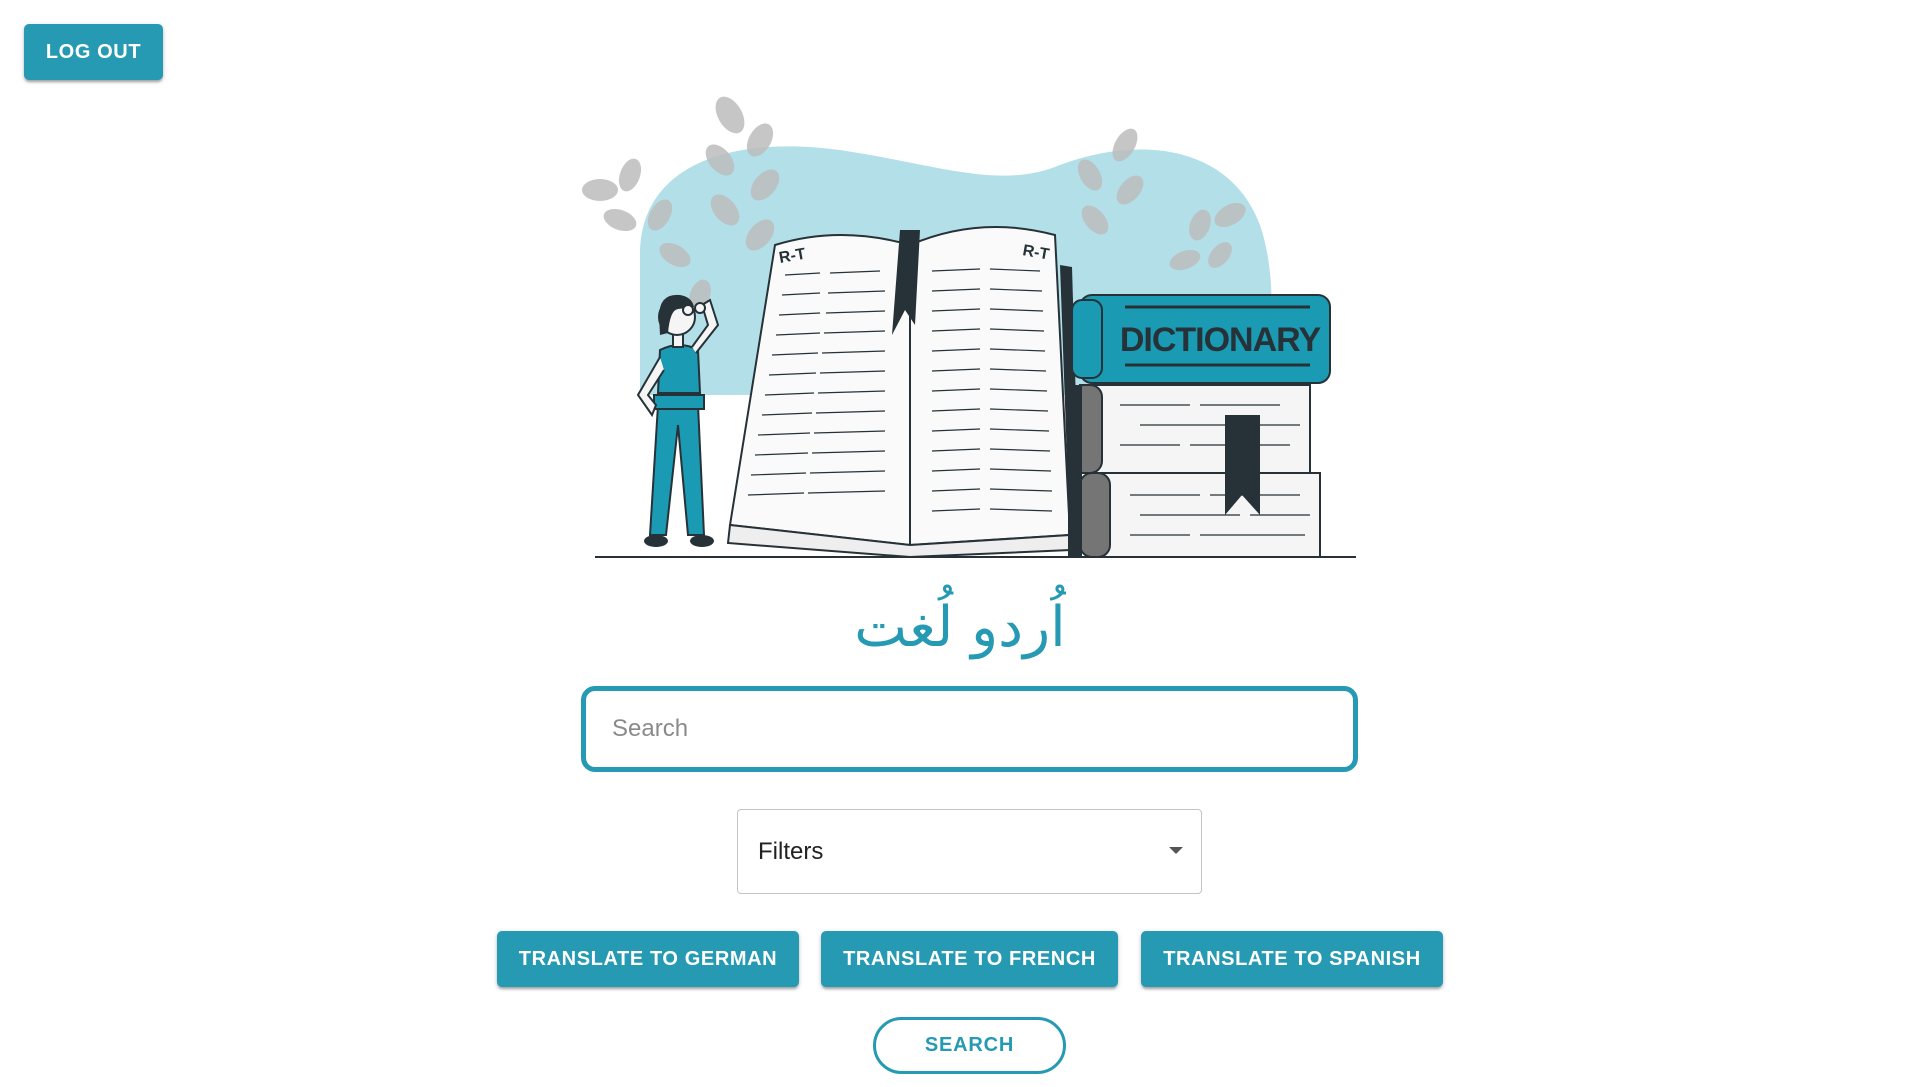 This screenshot has width=1920, height=1087. What do you see at coordinates (791, 851) in the screenshot?
I see `filters-label: Filters` at bounding box center [791, 851].